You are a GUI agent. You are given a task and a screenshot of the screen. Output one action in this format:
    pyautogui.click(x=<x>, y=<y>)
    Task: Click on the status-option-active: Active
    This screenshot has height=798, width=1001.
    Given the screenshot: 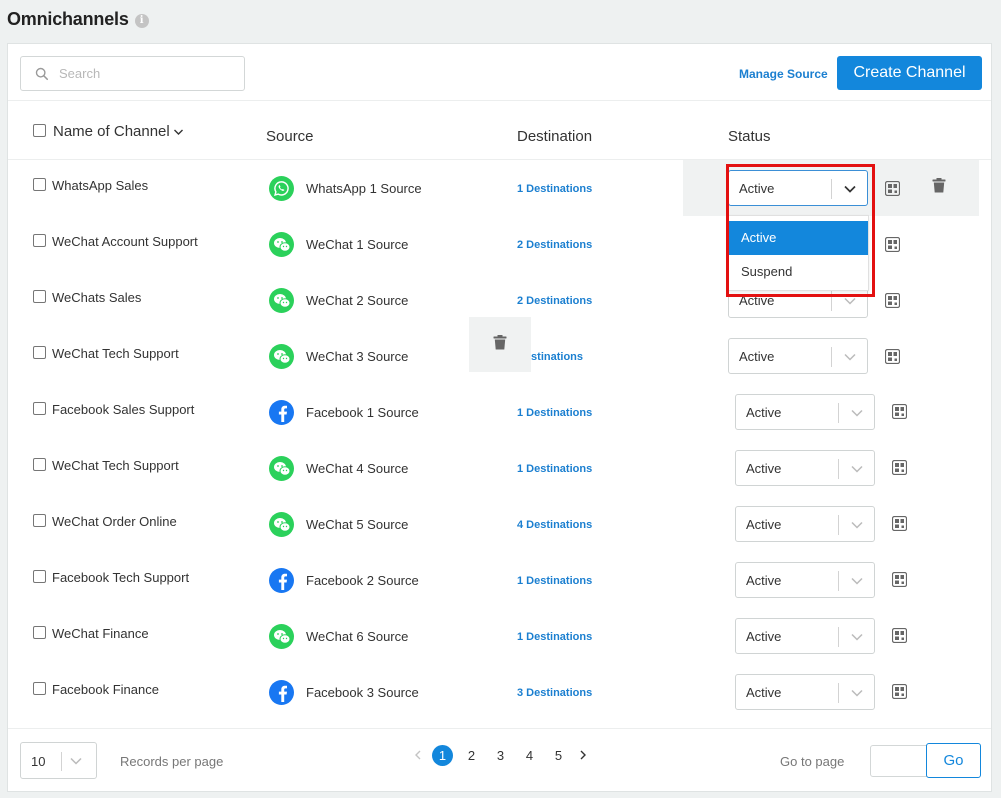 What is the action you would take?
    pyautogui.click(x=798, y=238)
    